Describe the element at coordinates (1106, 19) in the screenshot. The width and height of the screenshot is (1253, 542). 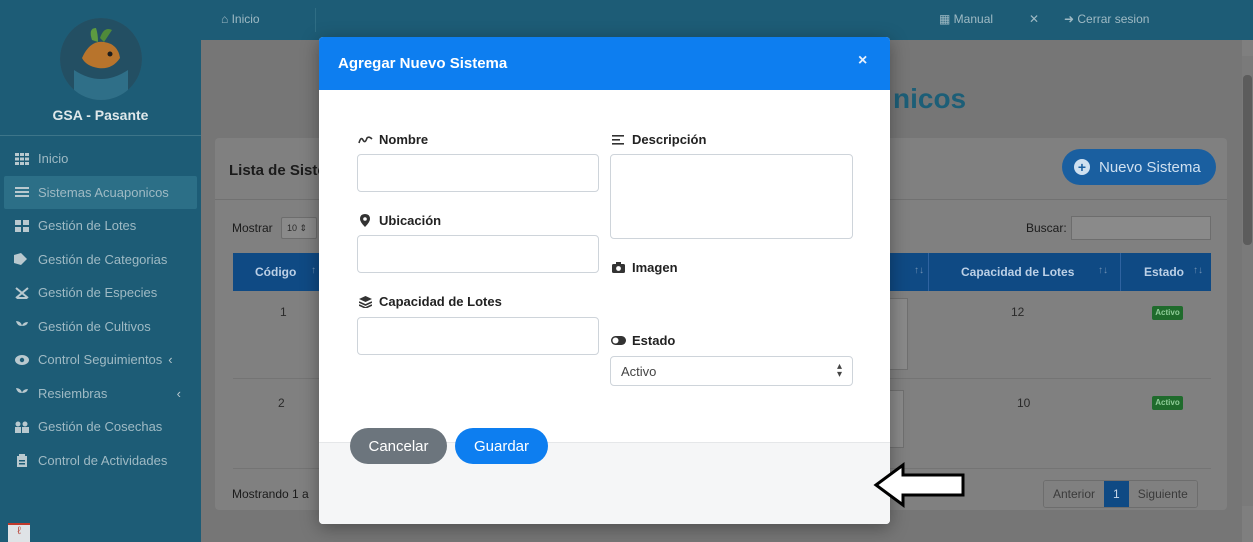
I see `nav-cerrar-sesion: ➜ Cerrar sesion` at that location.